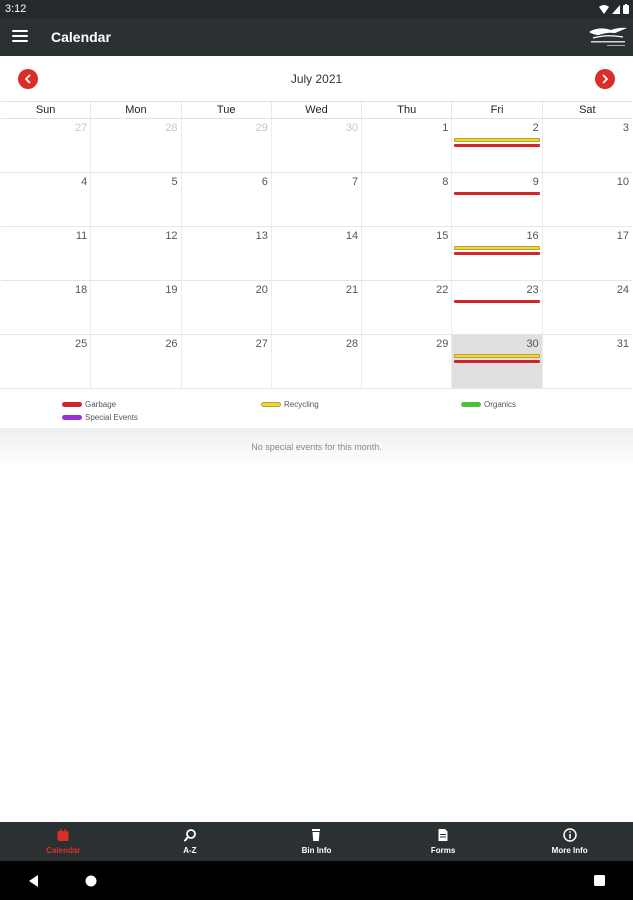 The image size is (633, 900). I want to click on calendar-day-cell: 12, so click(136, 253).